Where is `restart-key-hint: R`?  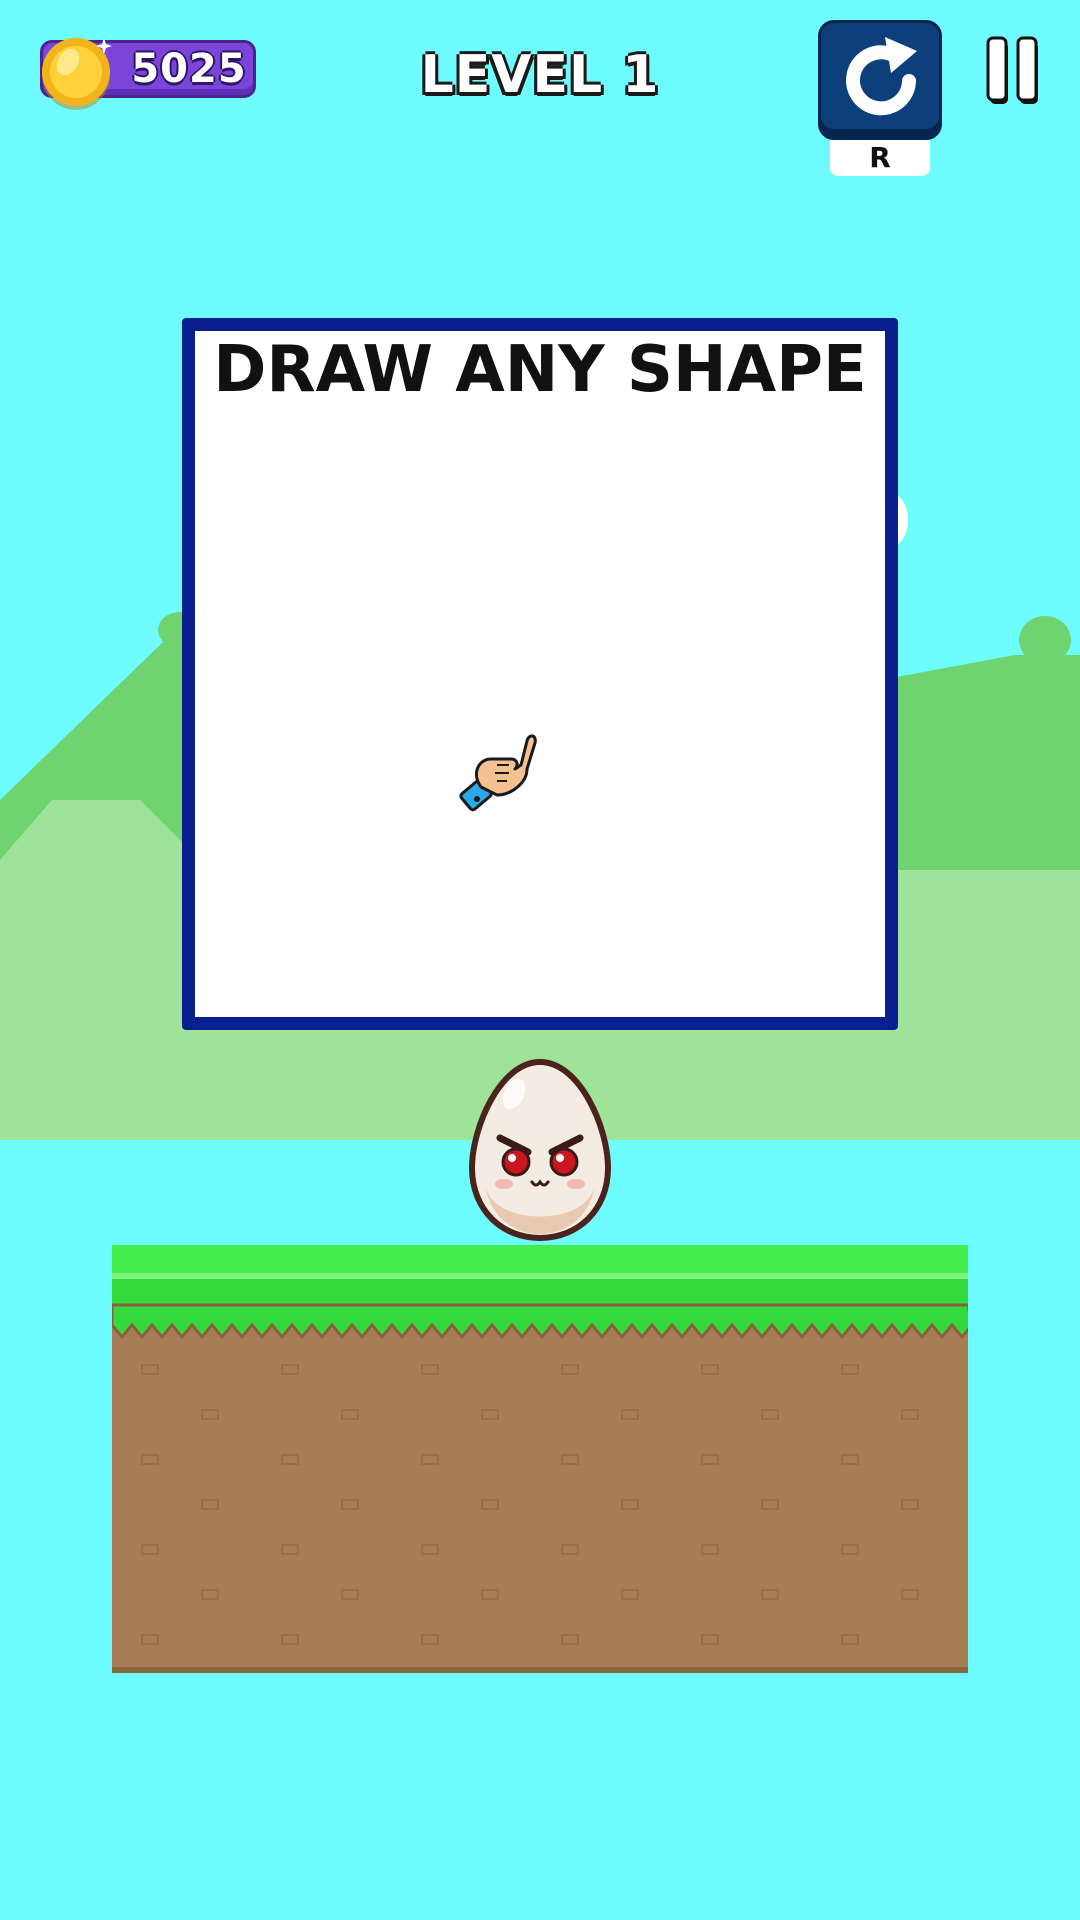
restart-key-hint: R is located at coordinates (880, 158).